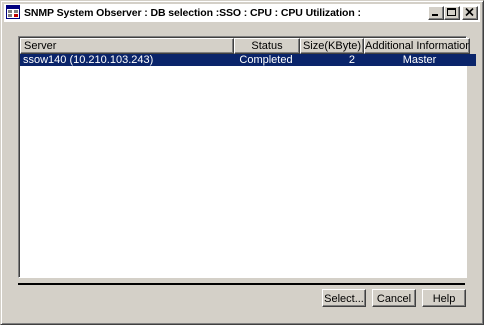  What do you see at coordinates (419, 60) in the screenshot?
I see `cell-additional-info: Master` at bounding box center [419, 60].